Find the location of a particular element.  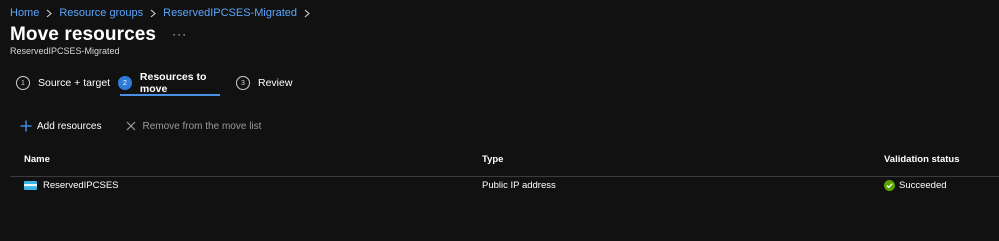

remove-from-move-list-label: Remove from the move list is located at coordinates (202, 126).